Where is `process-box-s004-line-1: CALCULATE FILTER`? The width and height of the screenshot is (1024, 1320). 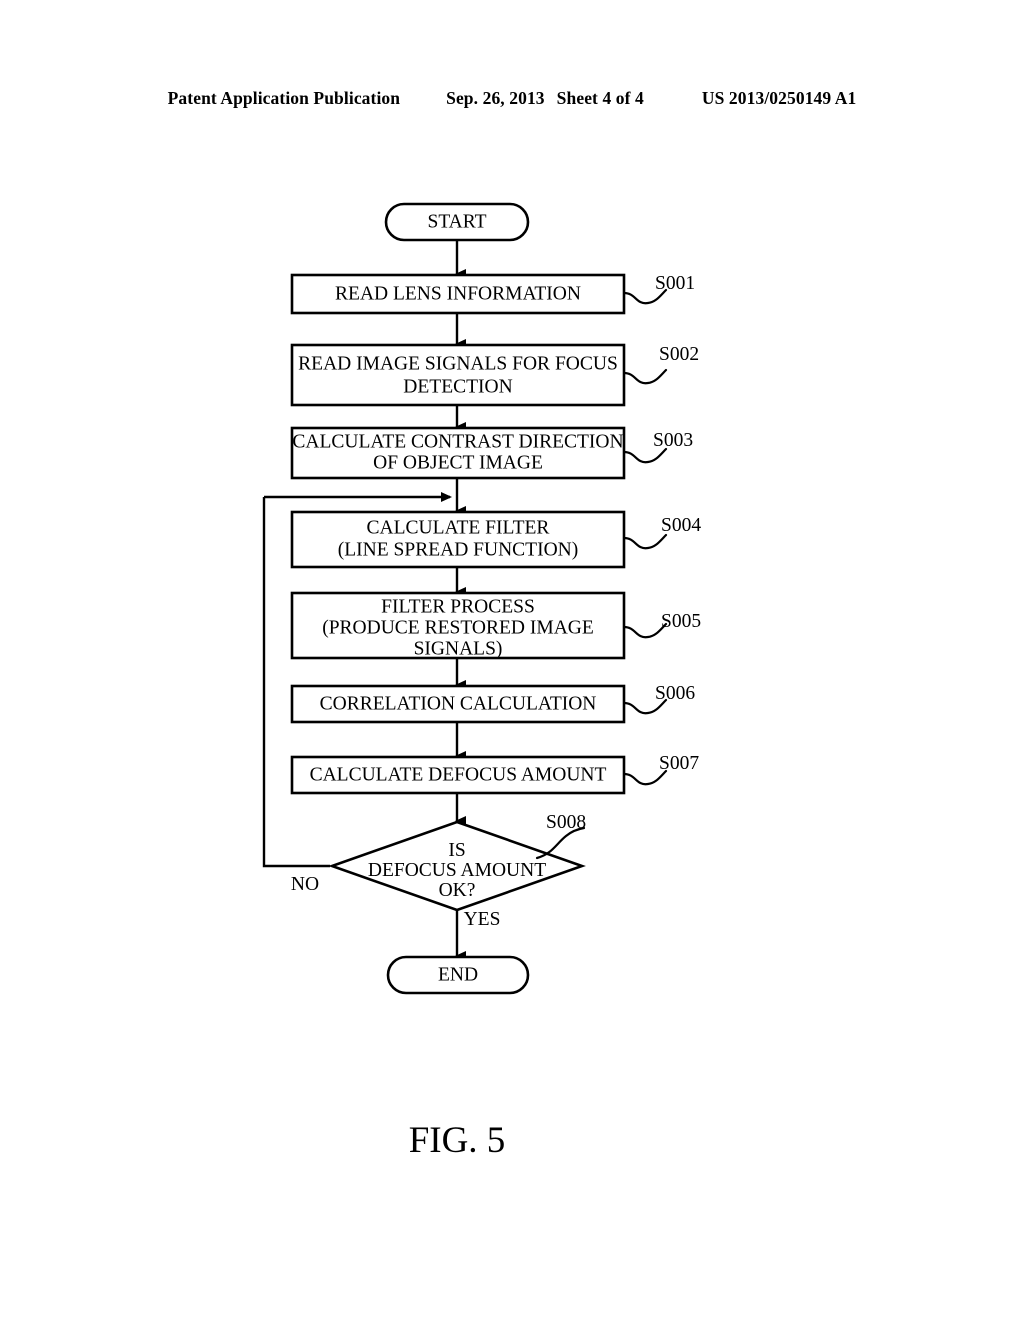 process-box-s004-line-1: CALCULATE FILTER is located at coordinates (458, 527).